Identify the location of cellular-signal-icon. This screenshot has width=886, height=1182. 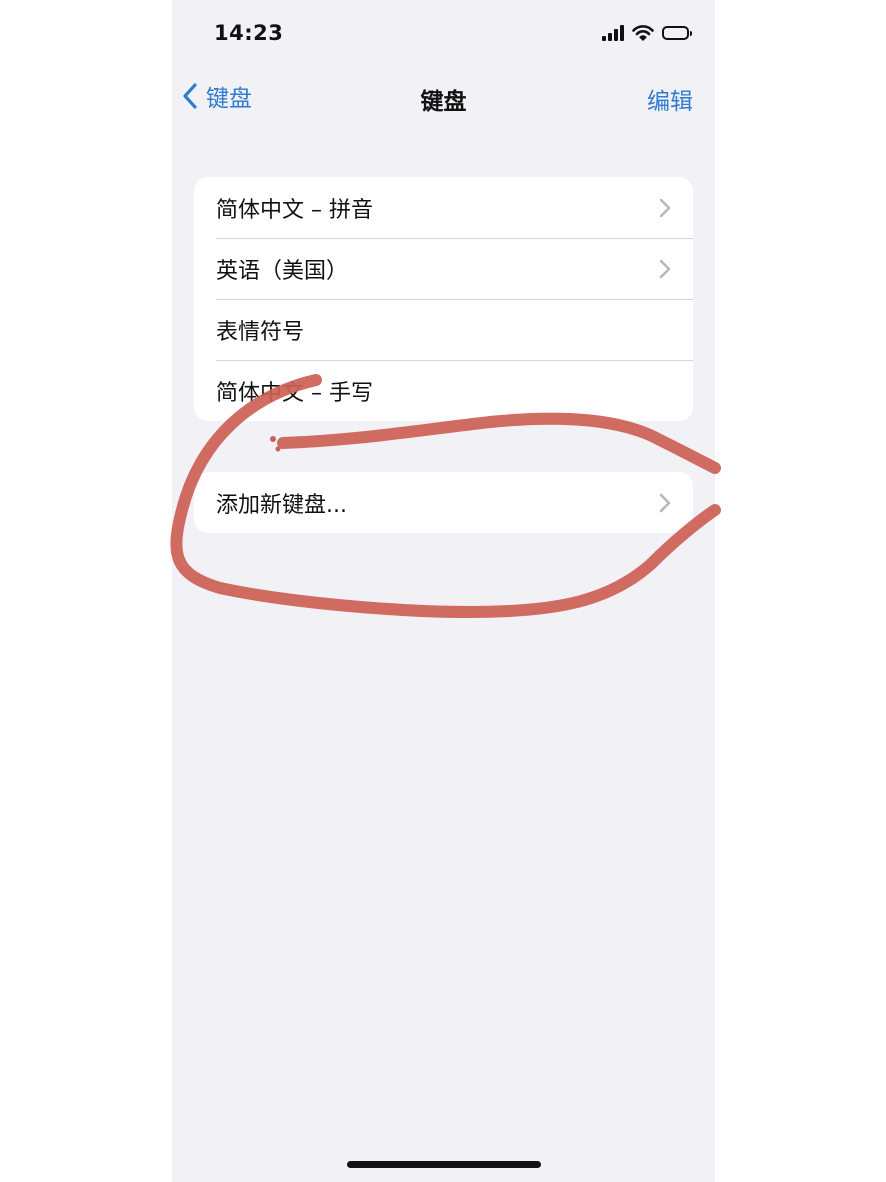
(613, 33).